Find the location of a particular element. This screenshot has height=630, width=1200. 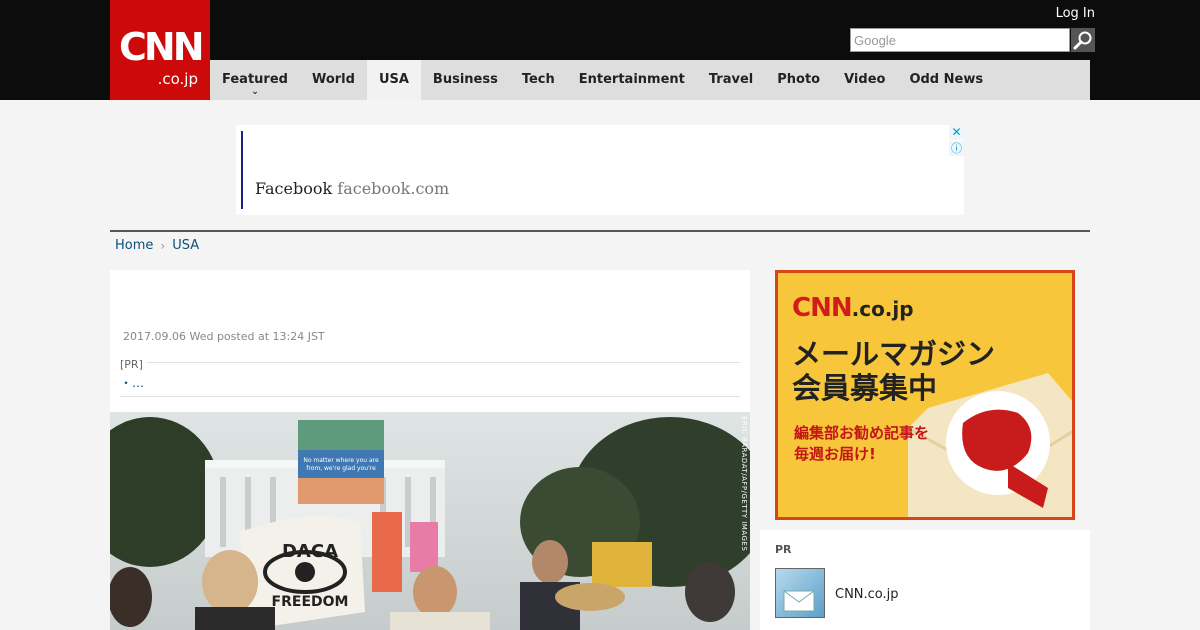

promo-subtitle: 編集部お勧め記事を 毎週お届け! is located at coordinates (861, 444).